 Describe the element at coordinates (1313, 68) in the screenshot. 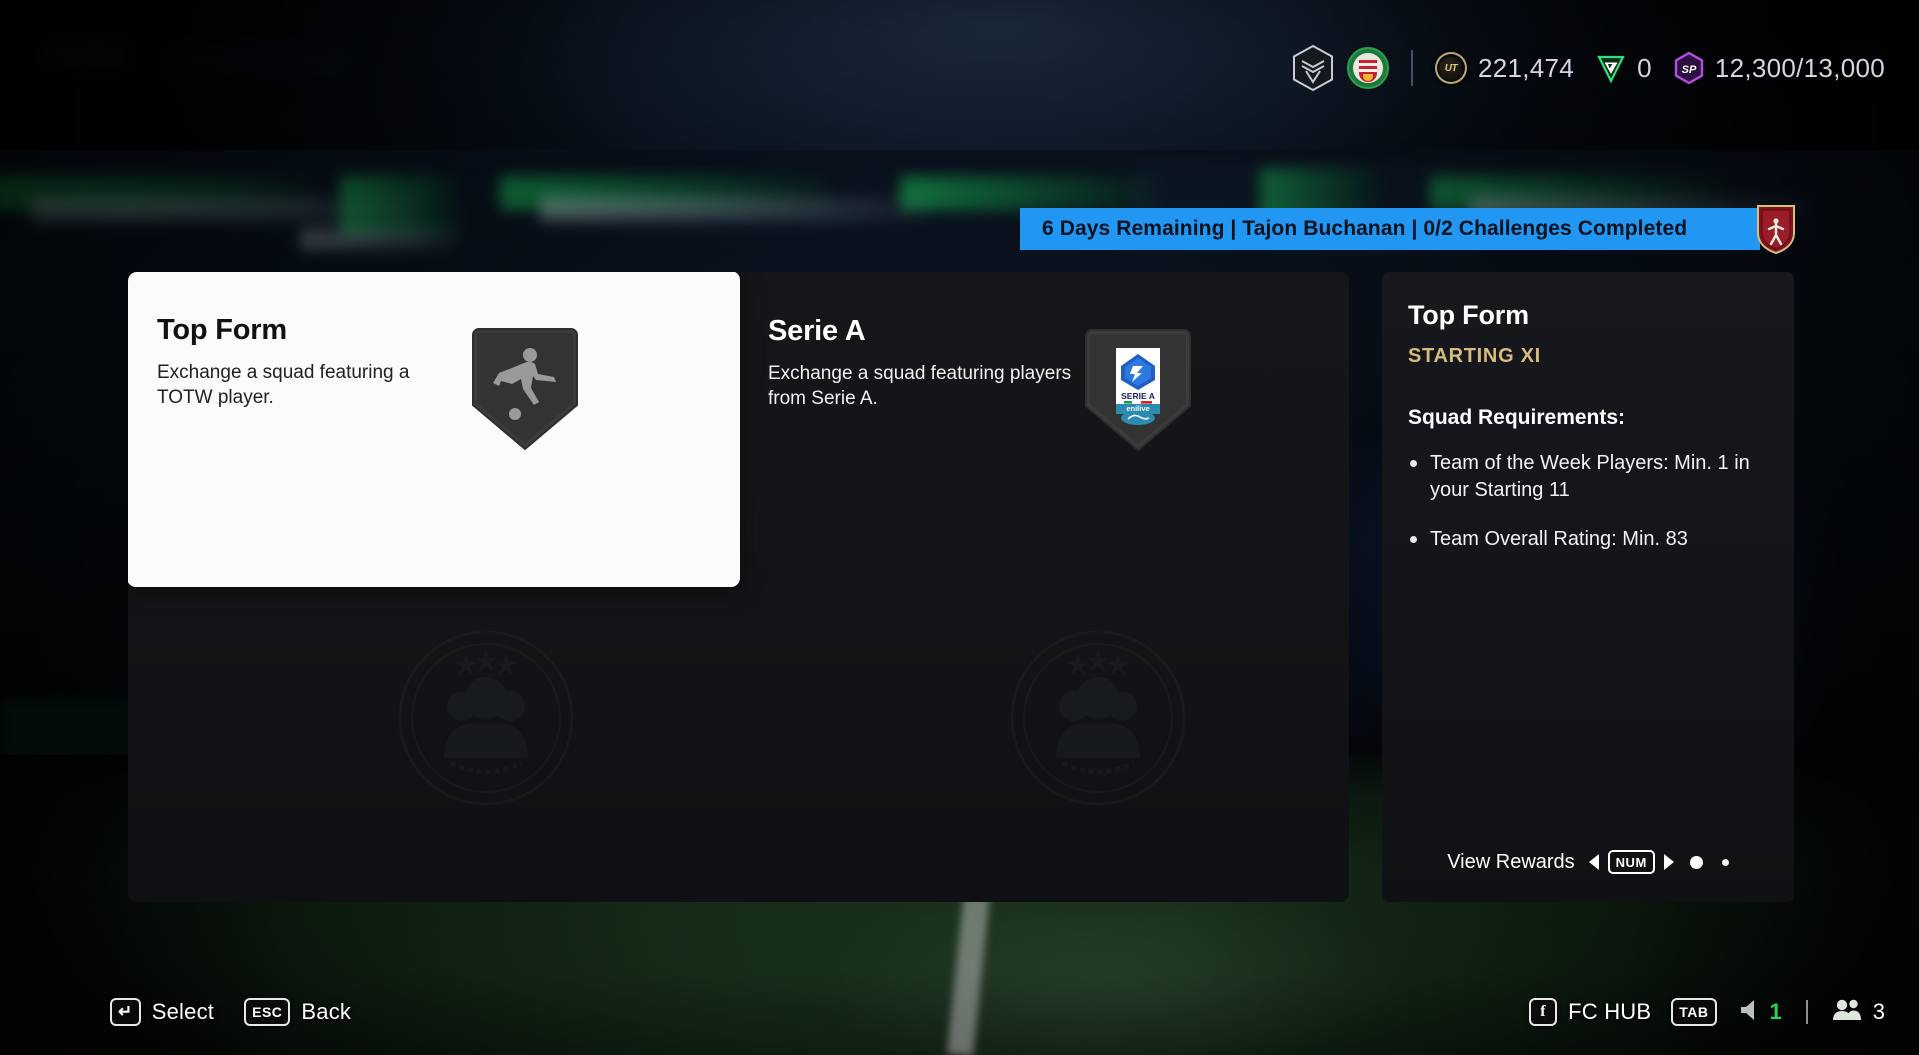

I see `hexagon-club-crest-icon` at that location.